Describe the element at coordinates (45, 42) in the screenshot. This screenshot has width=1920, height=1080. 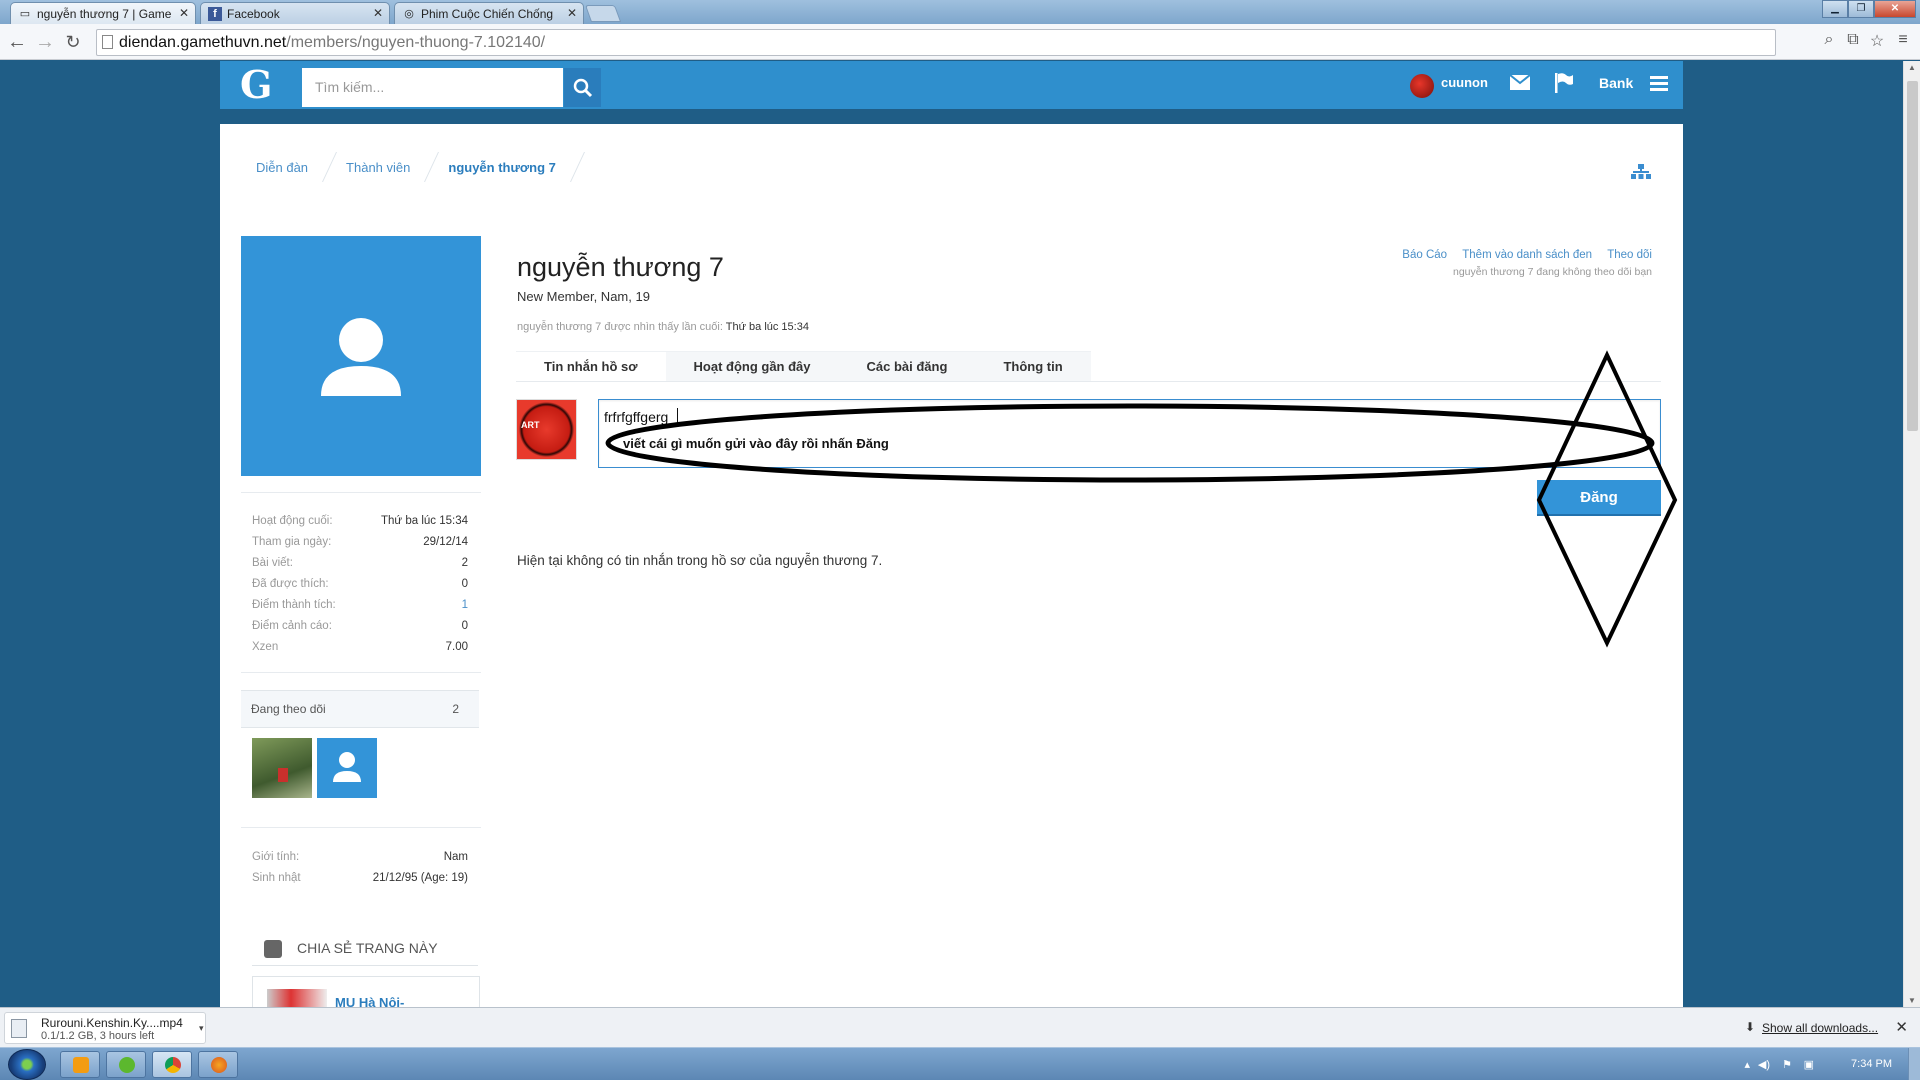
I see `forward-icon: →` at that location.